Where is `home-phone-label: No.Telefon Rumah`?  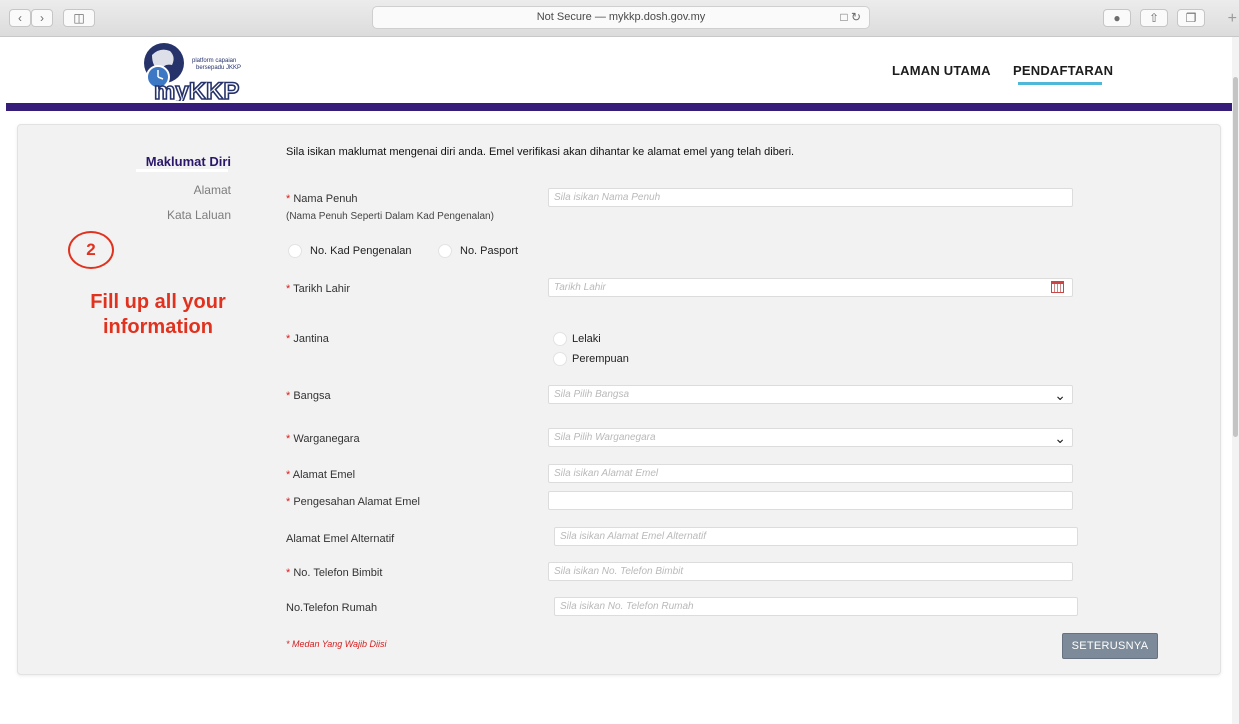 home-phone-label: No.Telefon Rumah is located at coordinates (332, 608).